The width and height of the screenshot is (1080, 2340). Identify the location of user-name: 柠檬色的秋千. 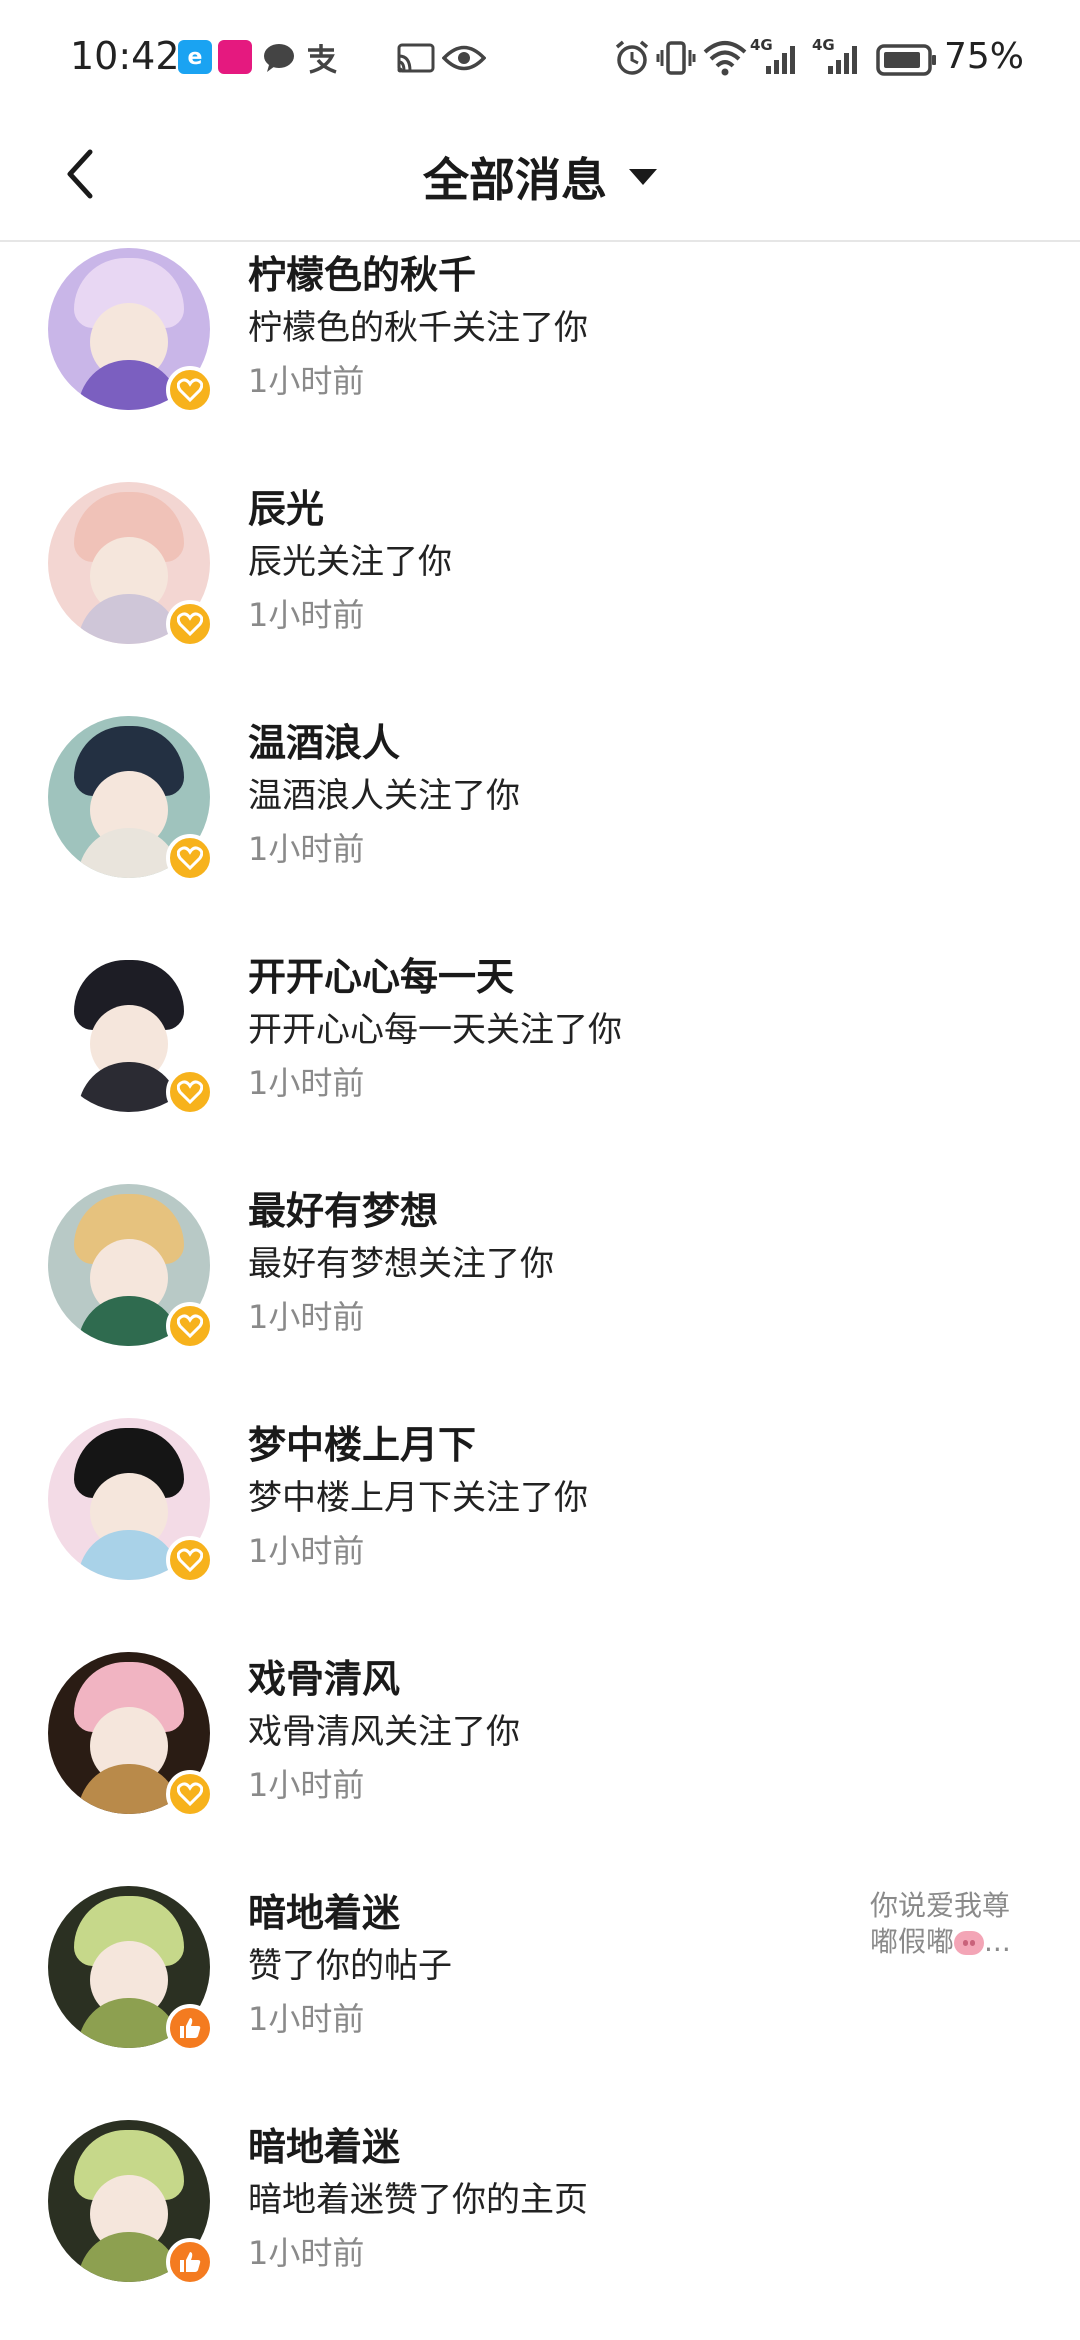
(362, 271).